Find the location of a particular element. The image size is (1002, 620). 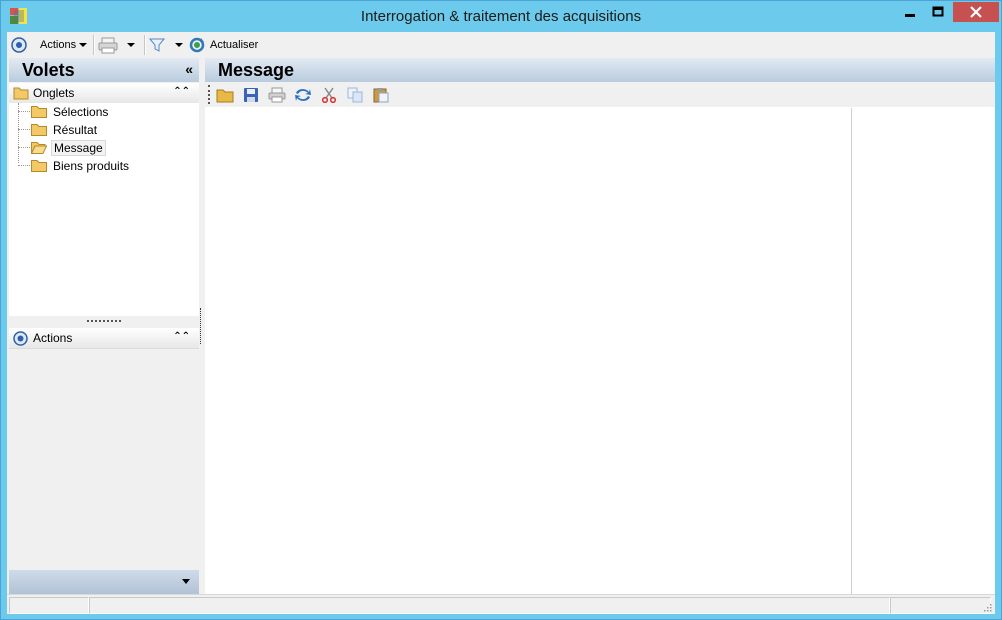

sync-icon is located at coordinates (303, 95).